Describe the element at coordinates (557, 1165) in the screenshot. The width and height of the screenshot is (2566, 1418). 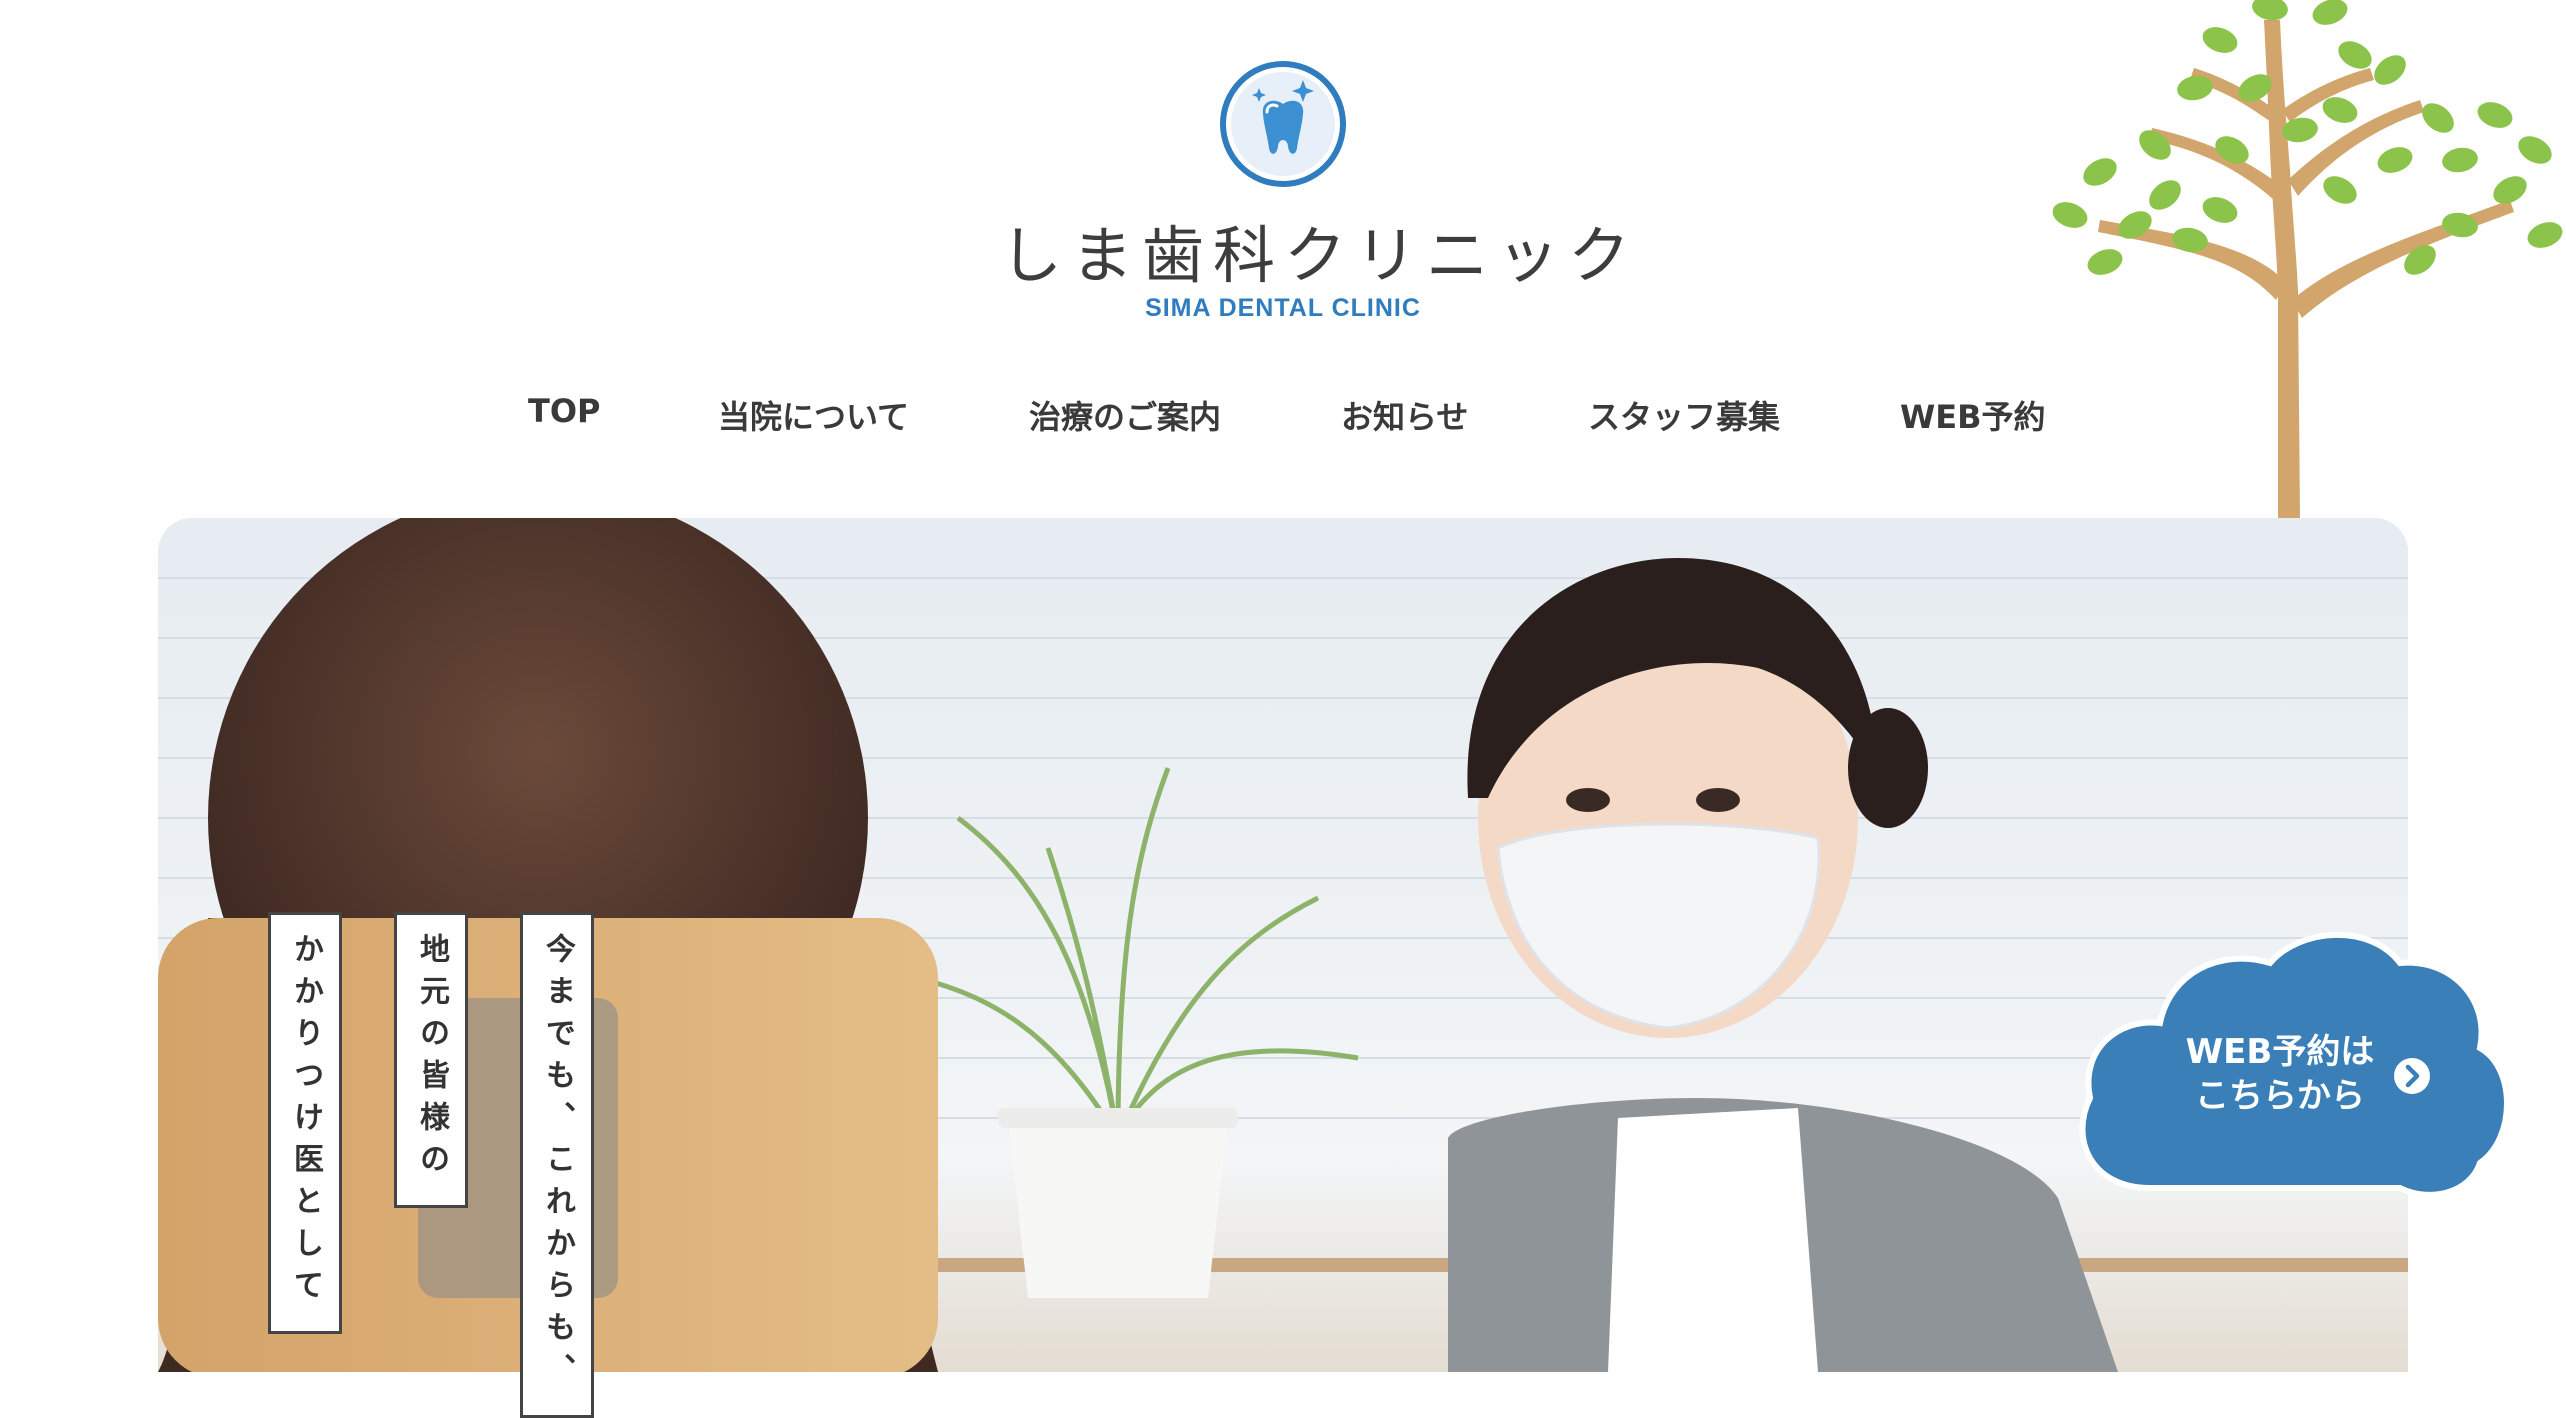
I see `catch-line-1: 今までも、これからも、` at that location.